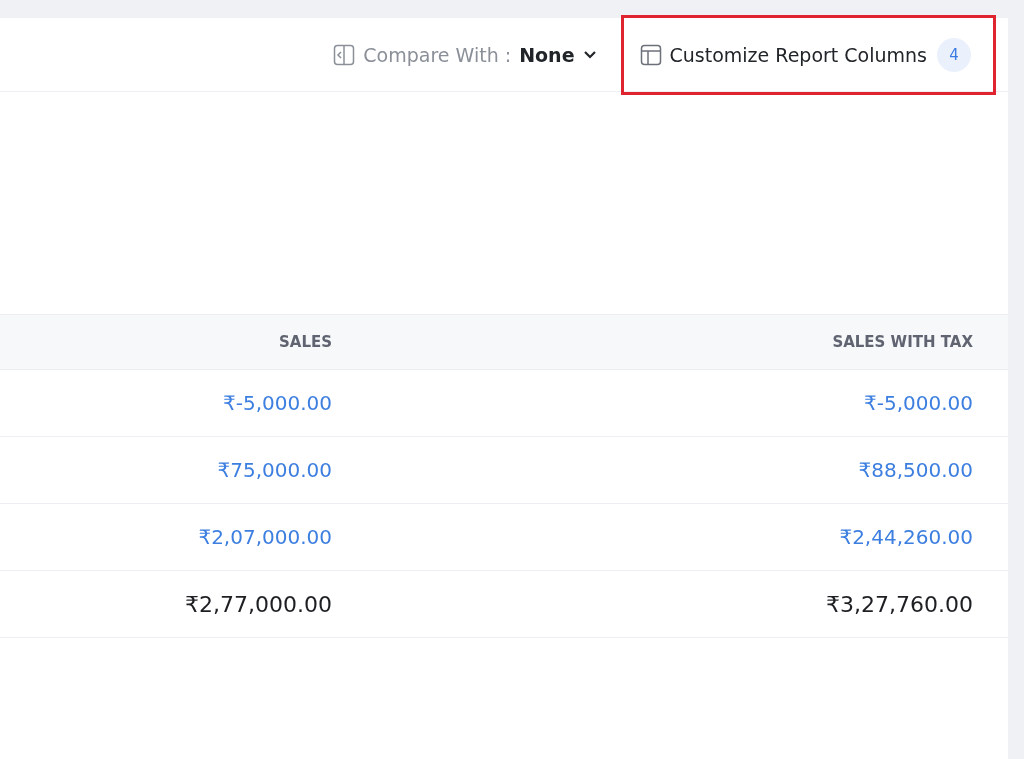 This screenshot has height=759, width=1024. I want to click on compare-label: Compare With :, so click(437, 54).